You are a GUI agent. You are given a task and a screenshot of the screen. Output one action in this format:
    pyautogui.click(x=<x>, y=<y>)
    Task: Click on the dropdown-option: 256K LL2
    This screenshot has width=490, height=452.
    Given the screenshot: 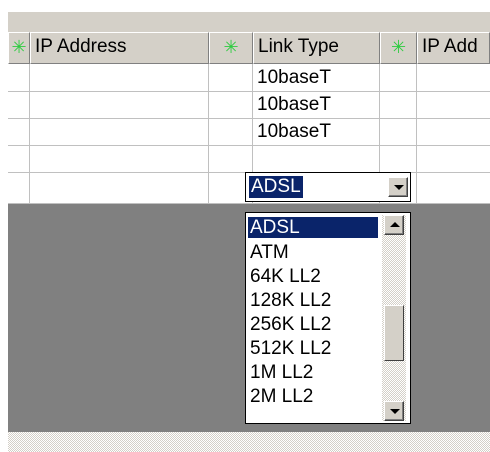 What is the action you would take?
    pyautogui.click(x=313, y=324)
    